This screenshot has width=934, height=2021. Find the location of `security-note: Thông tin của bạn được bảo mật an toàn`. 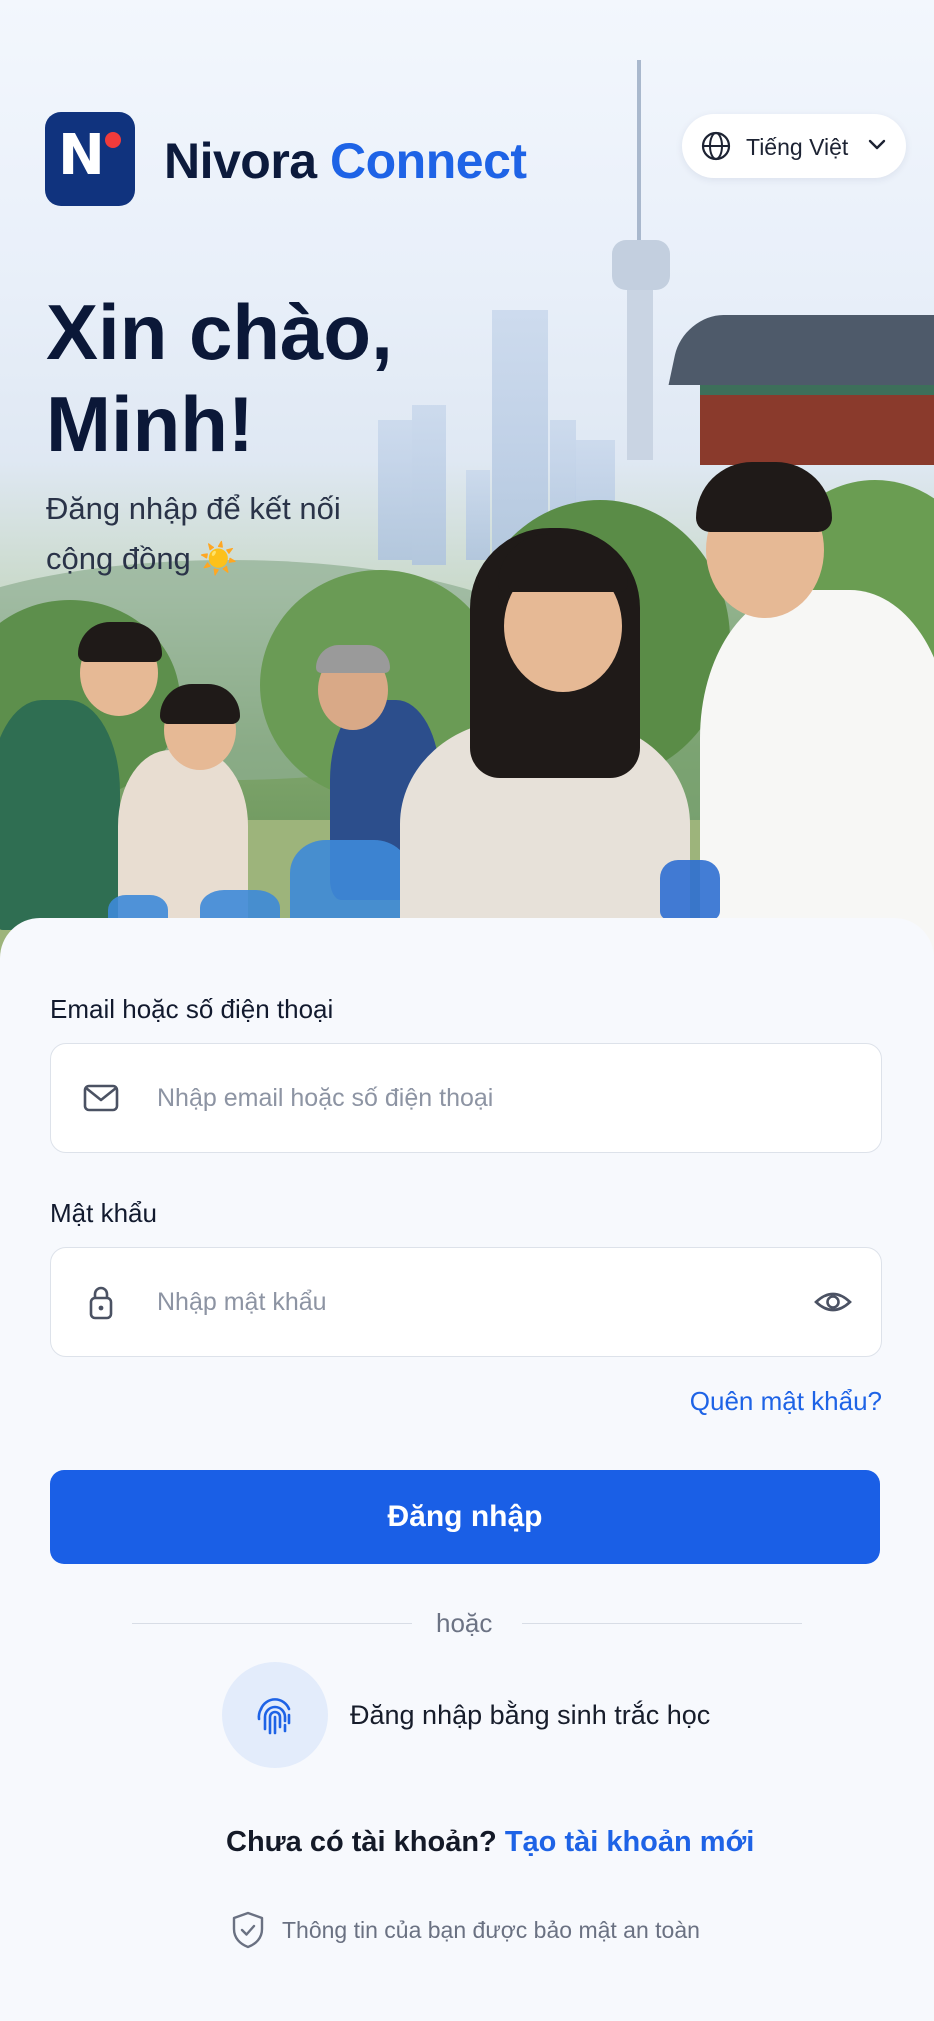

security-note: Thông tin của bạn được bảo mật an toàn is located at coordinates (470, 1930).